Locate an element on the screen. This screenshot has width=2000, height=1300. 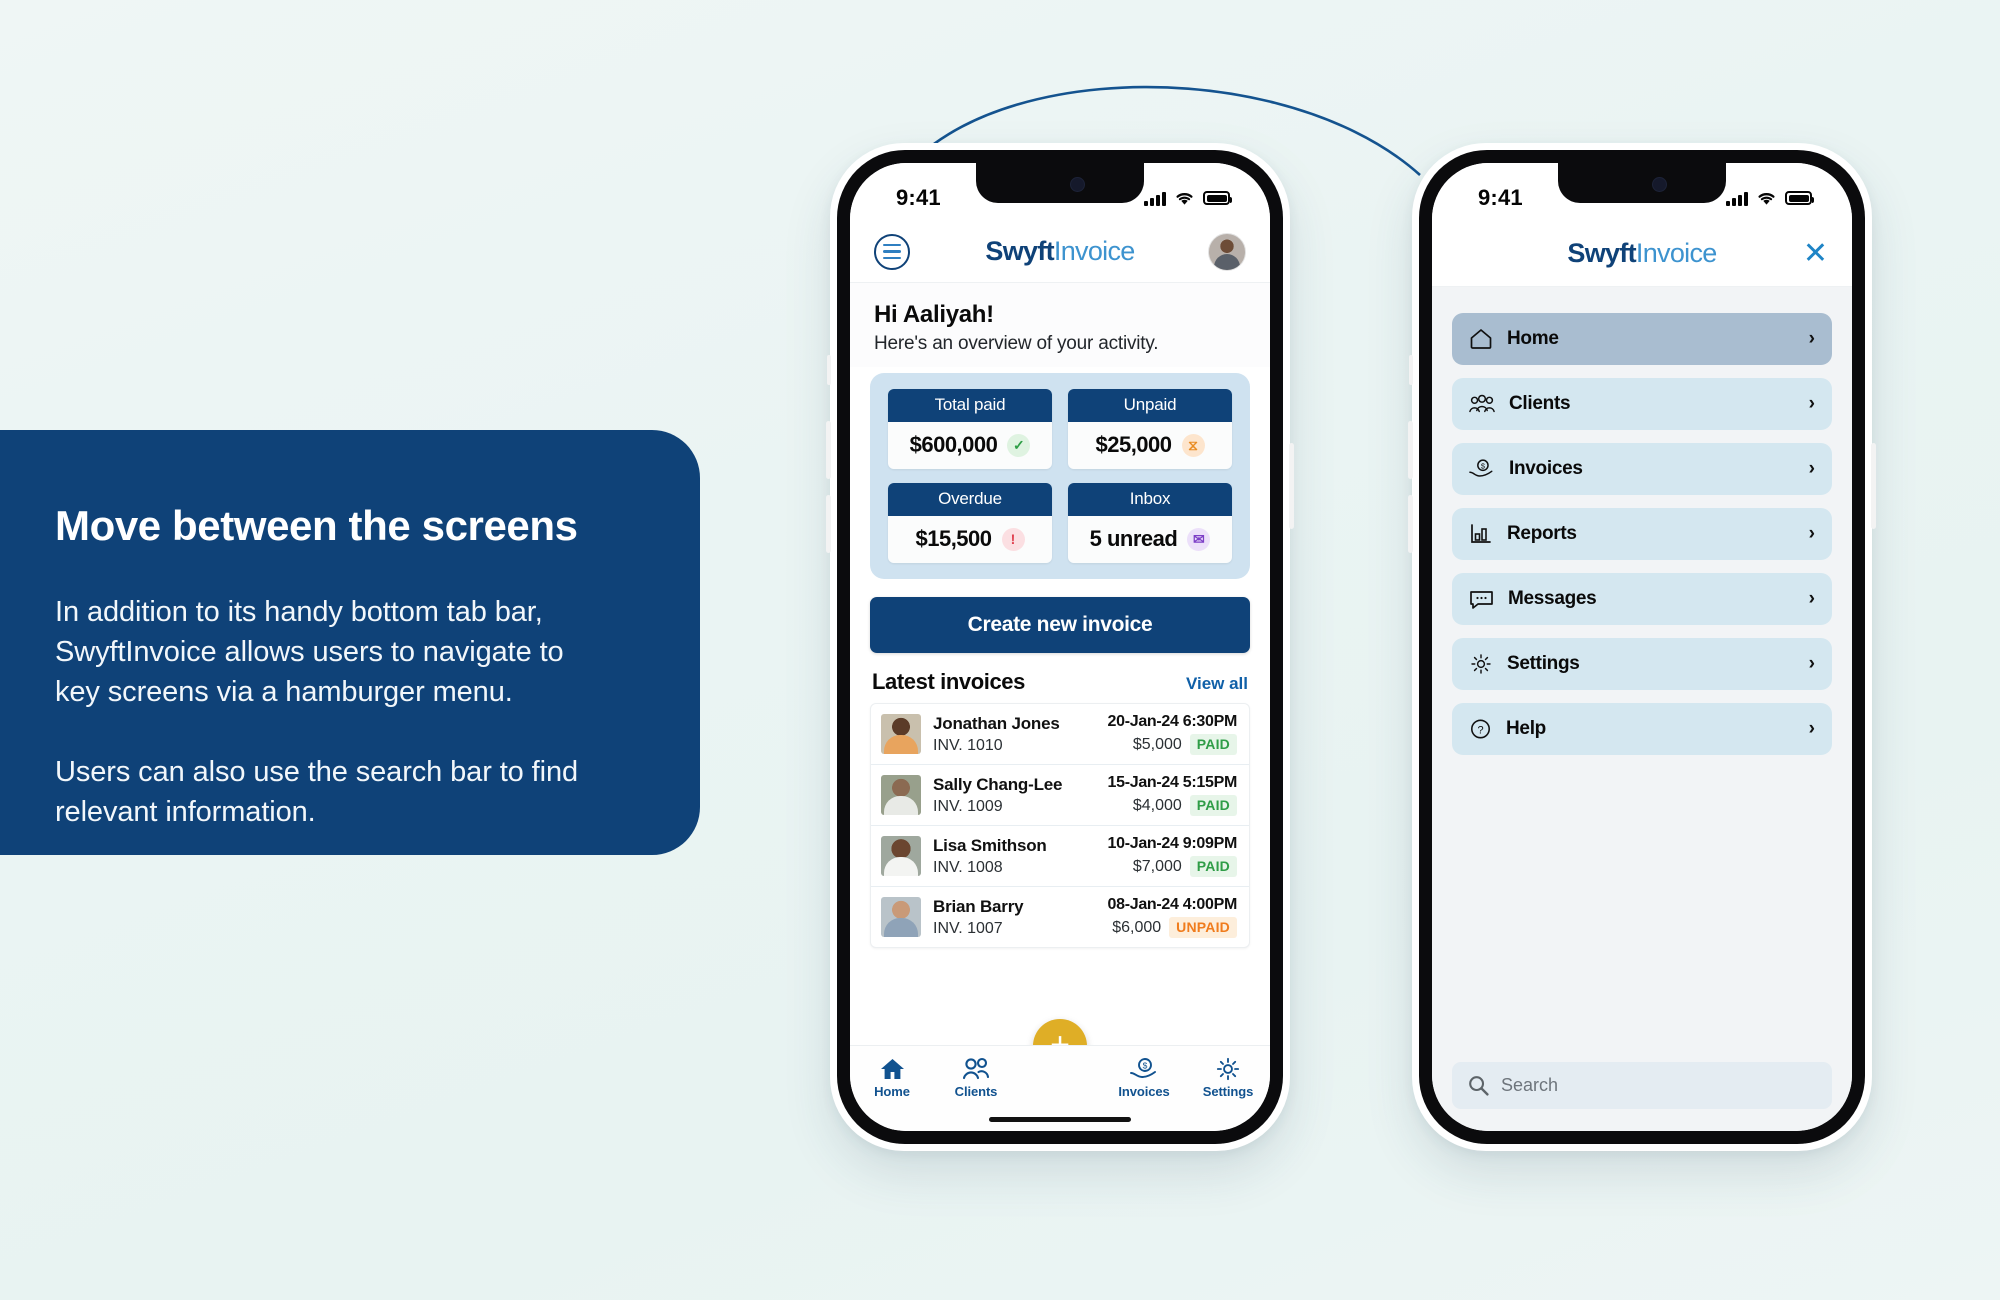
stat-value: $15,500 is located at coordinates (953, 538).